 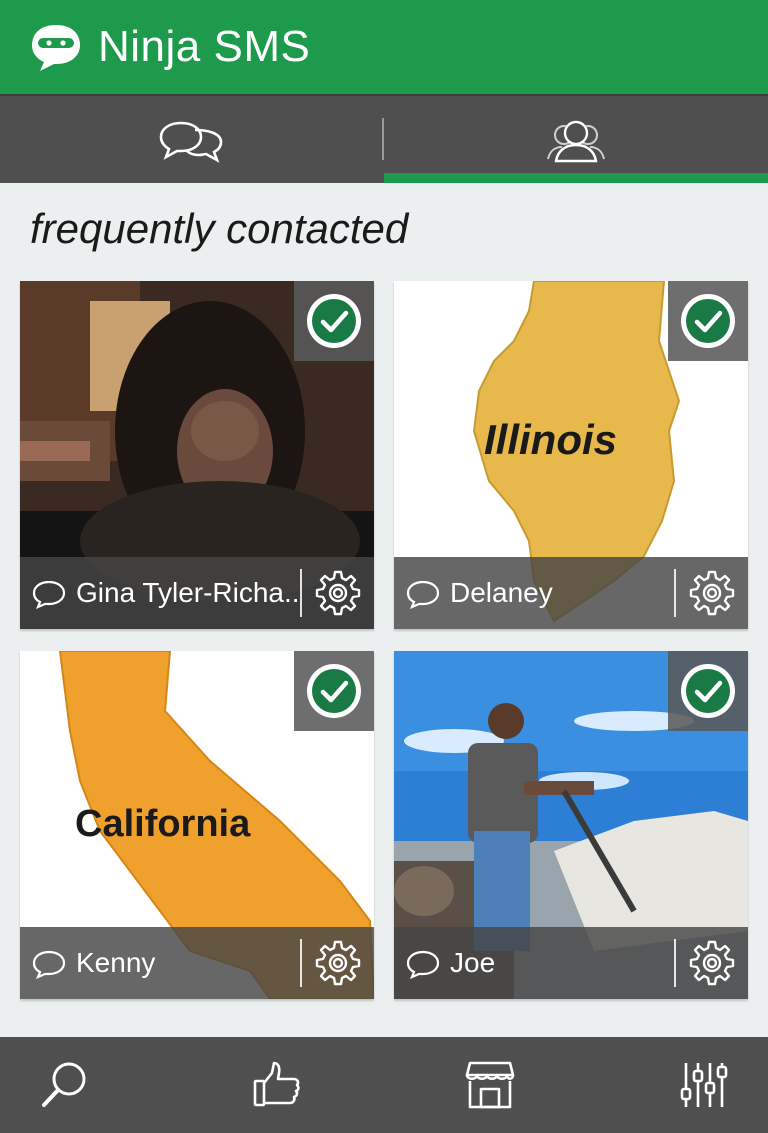 I want to click on contact-card: California Kenny, so click(x=197, y=825).